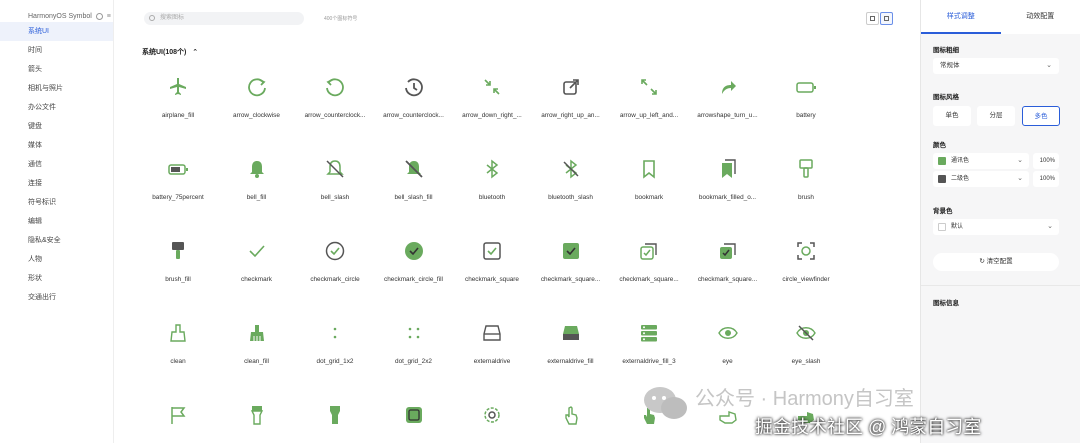 Image resolution: width=1080 pixels, height=443 pixels. I want to click on icon-cell: bookmark, so click(649, 188).